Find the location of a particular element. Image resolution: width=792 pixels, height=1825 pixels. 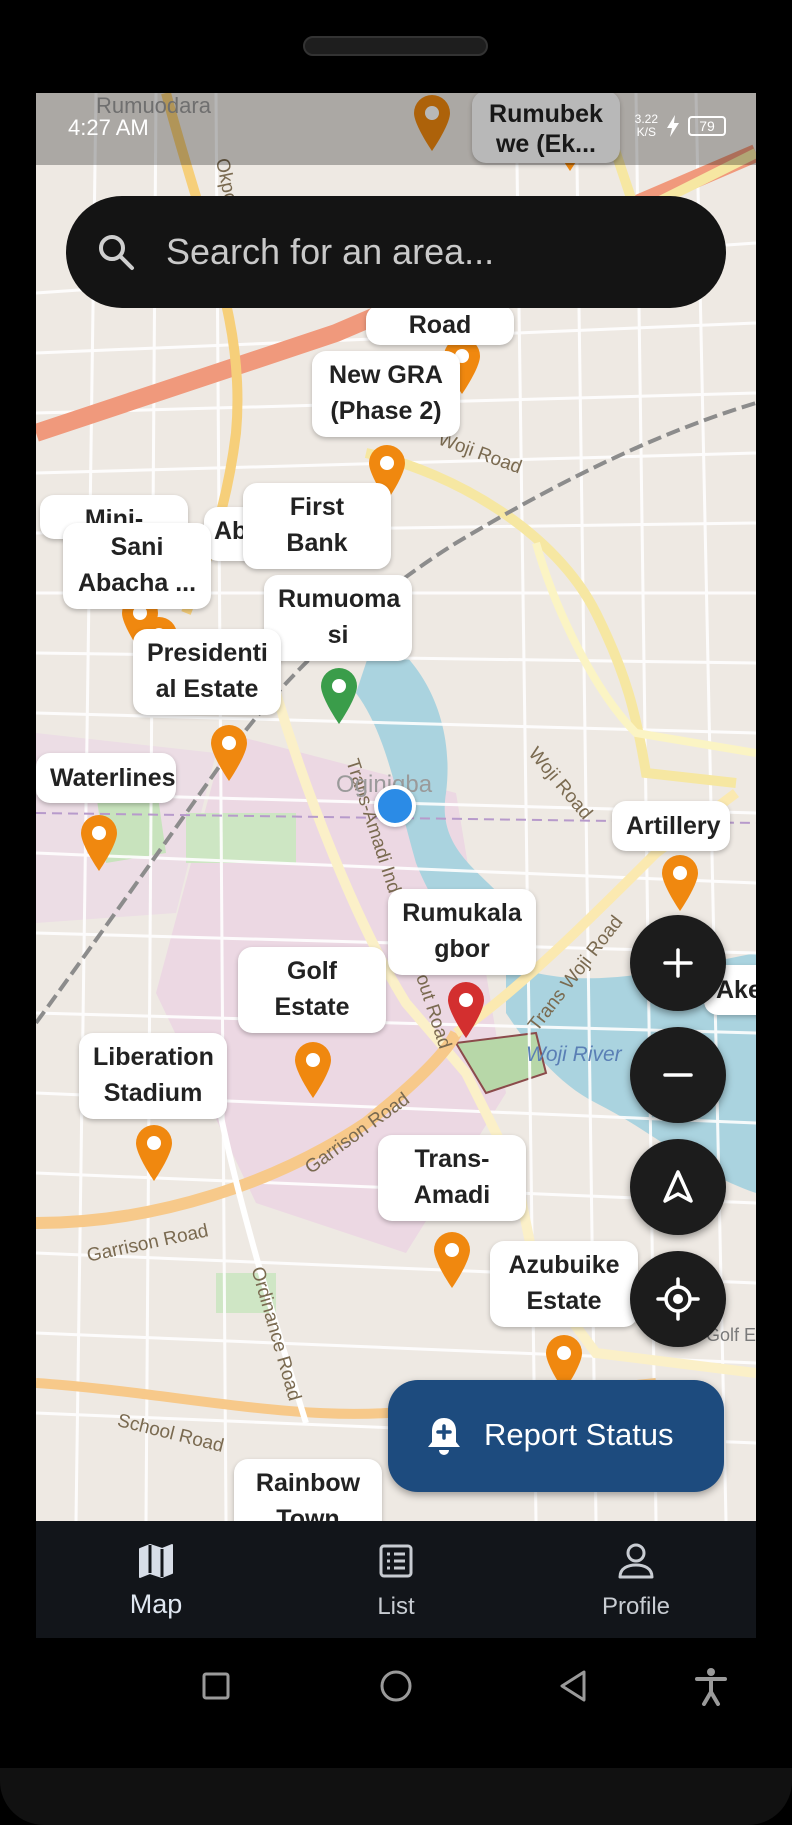

earpiece-speaker is located at coordinates (395, 46).